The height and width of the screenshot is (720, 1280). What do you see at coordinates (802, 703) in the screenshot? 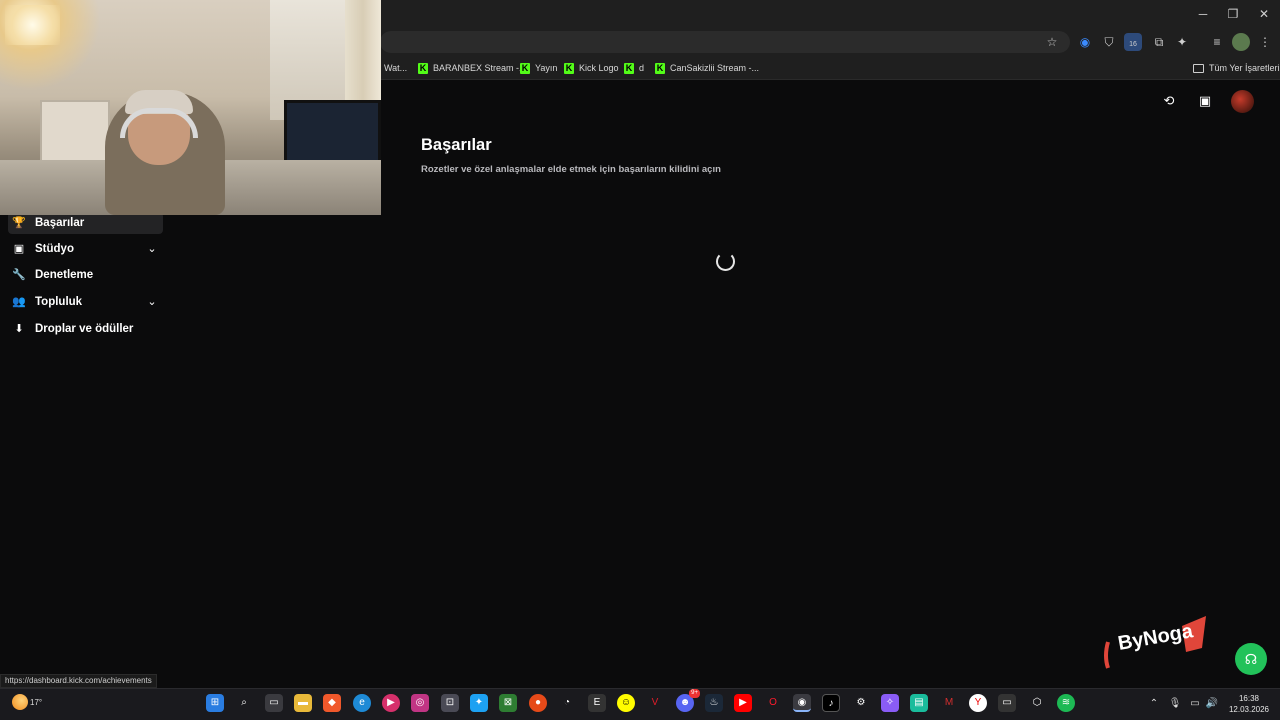
I see `chrome-icon: ◉` at bounding box center [802, 703].